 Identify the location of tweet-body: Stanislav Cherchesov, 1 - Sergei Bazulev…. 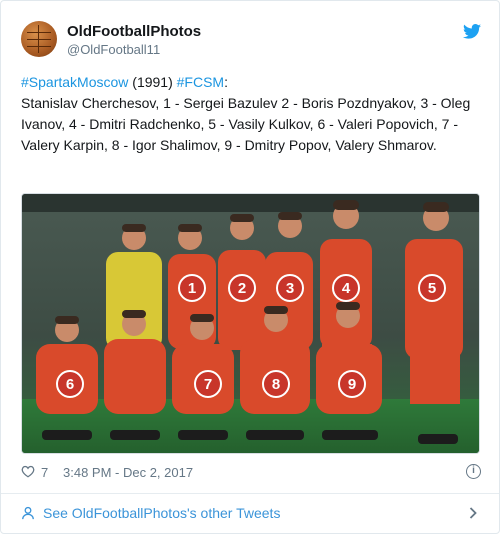
(246, 124).